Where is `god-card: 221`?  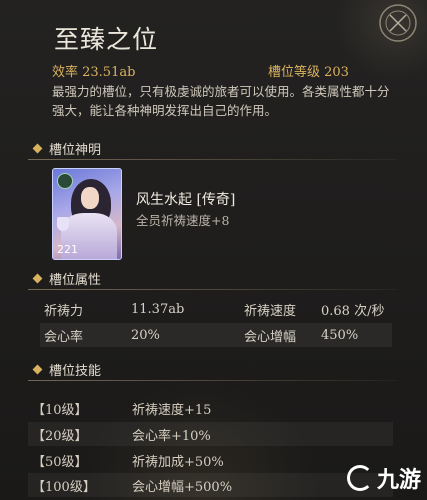 god-card: 221 is located at coordinates (87, 214).